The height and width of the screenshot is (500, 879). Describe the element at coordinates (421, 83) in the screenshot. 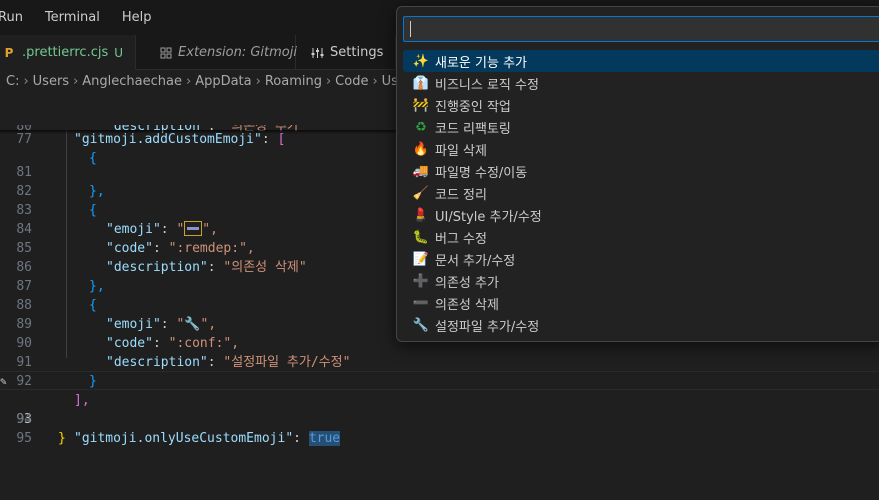

I see `necktie-icon: 👔` at that location.